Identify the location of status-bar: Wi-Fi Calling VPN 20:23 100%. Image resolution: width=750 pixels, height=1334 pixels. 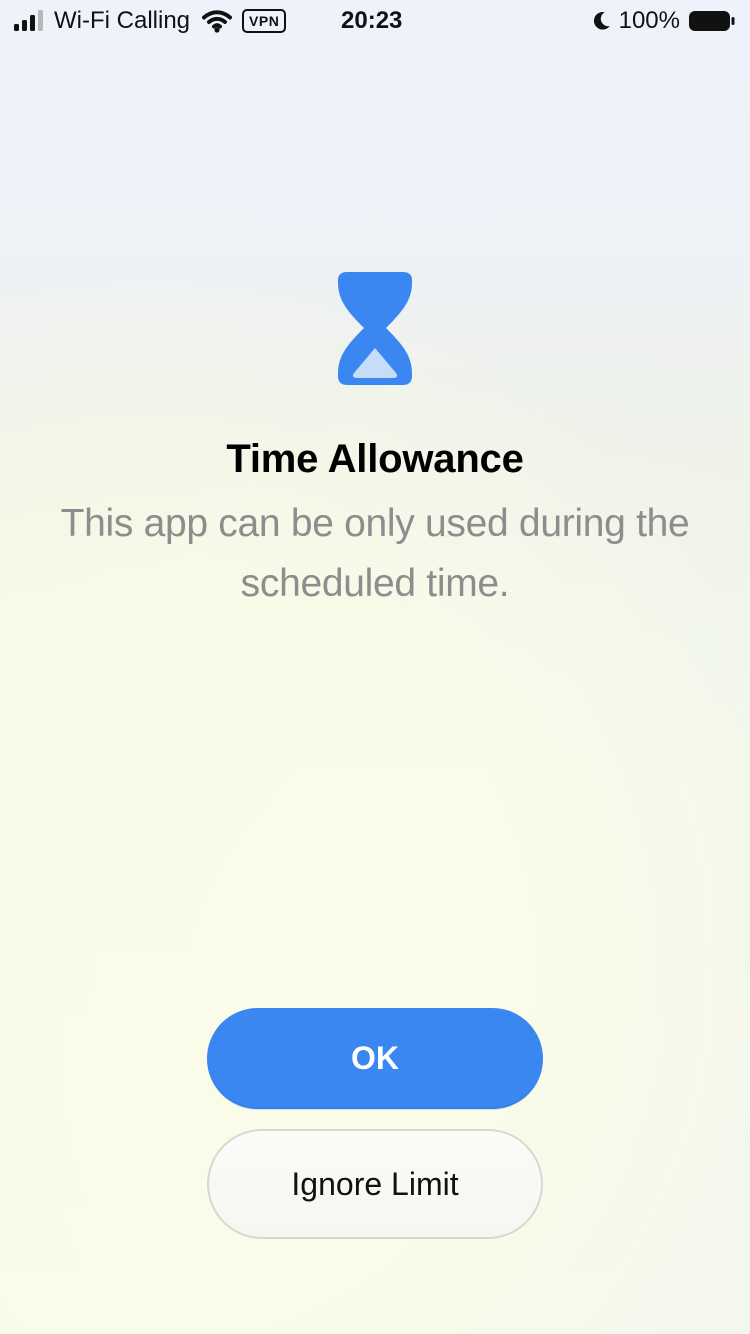
(375, 21).